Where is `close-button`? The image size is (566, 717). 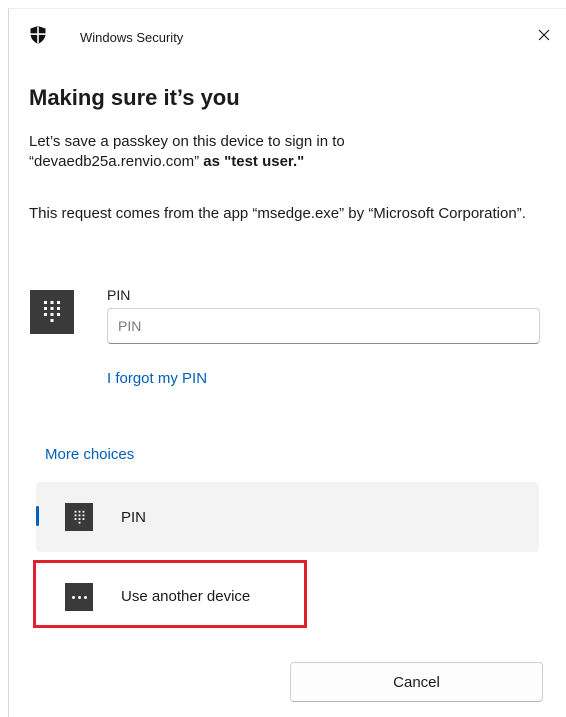 close-button is located at coordinates (544, 37).